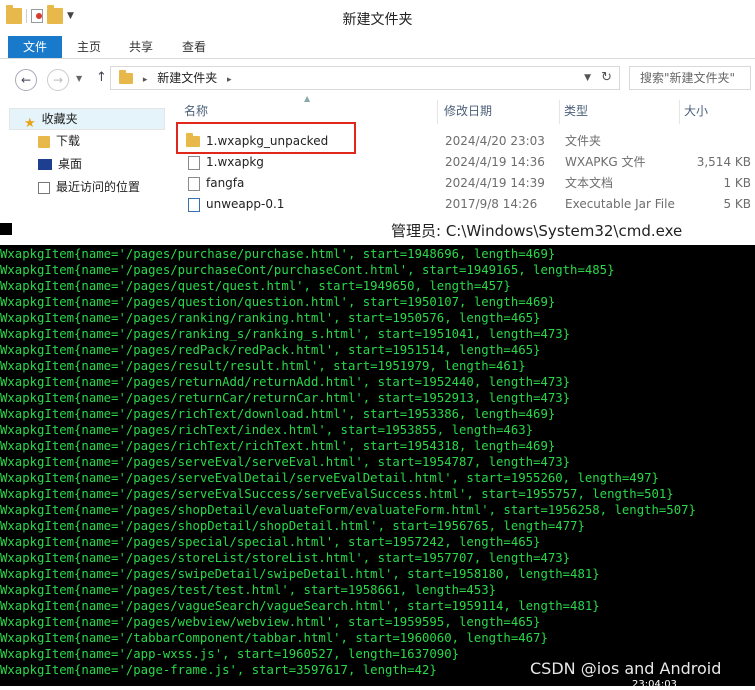  What do you see at coordinates (89, 47) in the screenshot?
I see `tab-home: 主页` at bounding box center [89, 47].